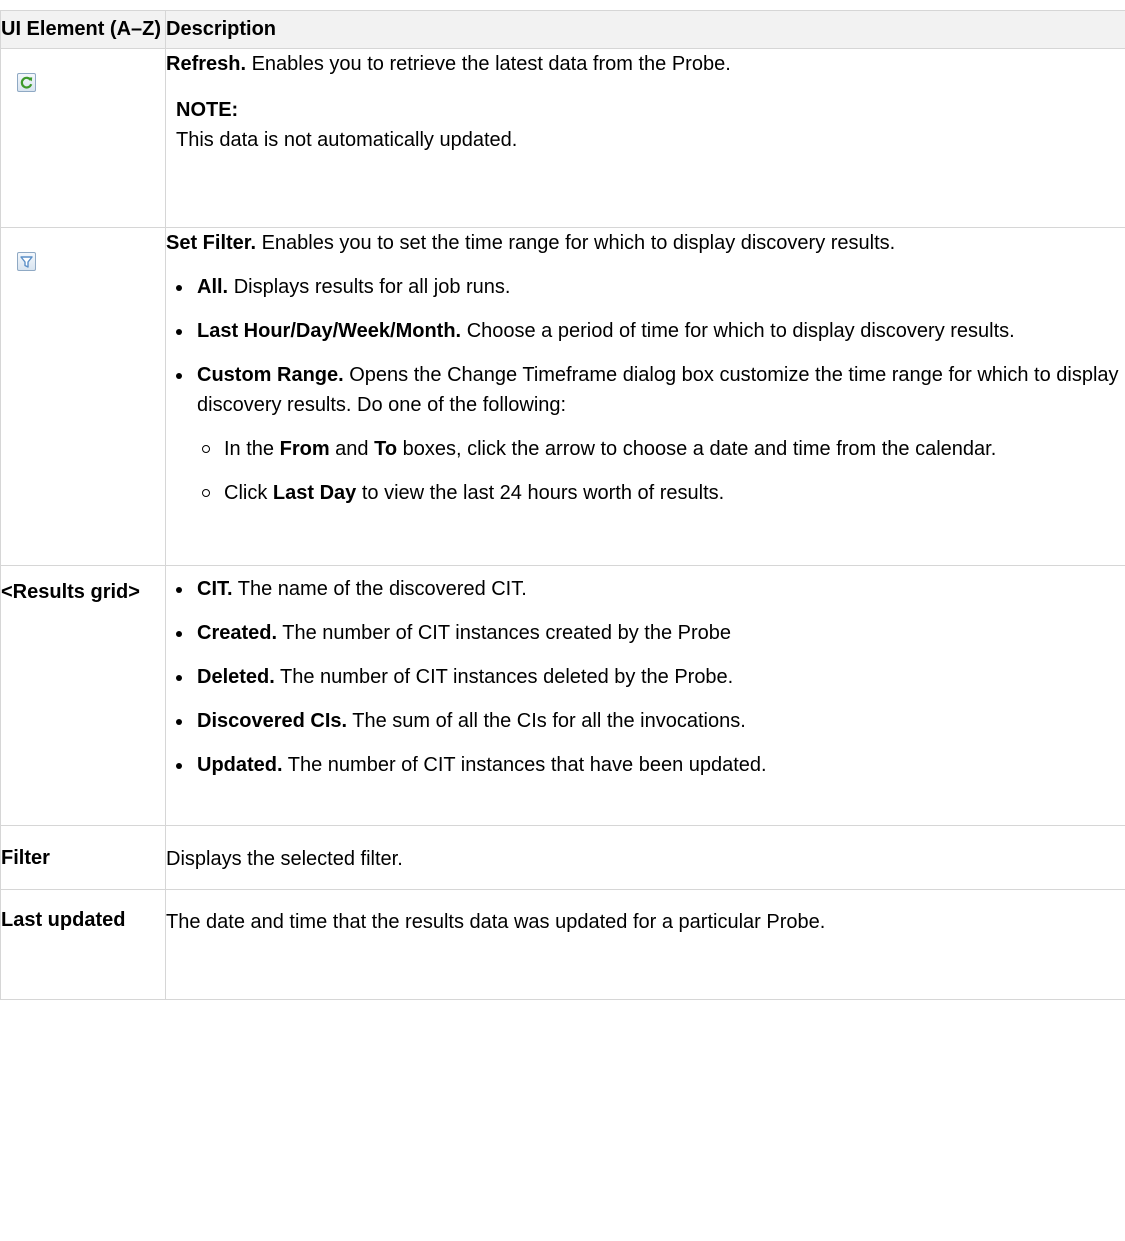  I want to click on sub-bold: To, so click(386, 449).